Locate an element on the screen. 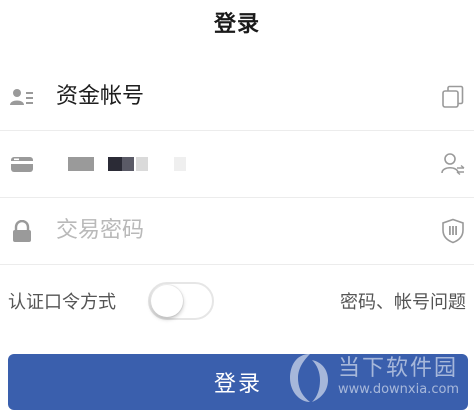 Image resolution: width=474 pixels, height=416 pixels. password-account-help-link: 密码、帐号问题 is located at coordinates (403, 301).